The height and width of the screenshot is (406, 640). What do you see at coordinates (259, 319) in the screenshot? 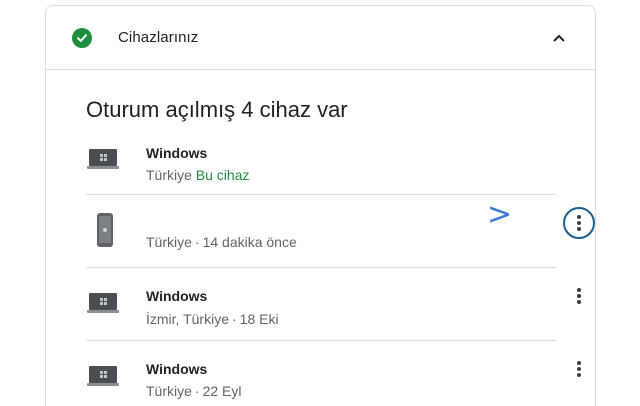
I see `device-last-seen: 18 Eki` at bounding box center [259, 319].